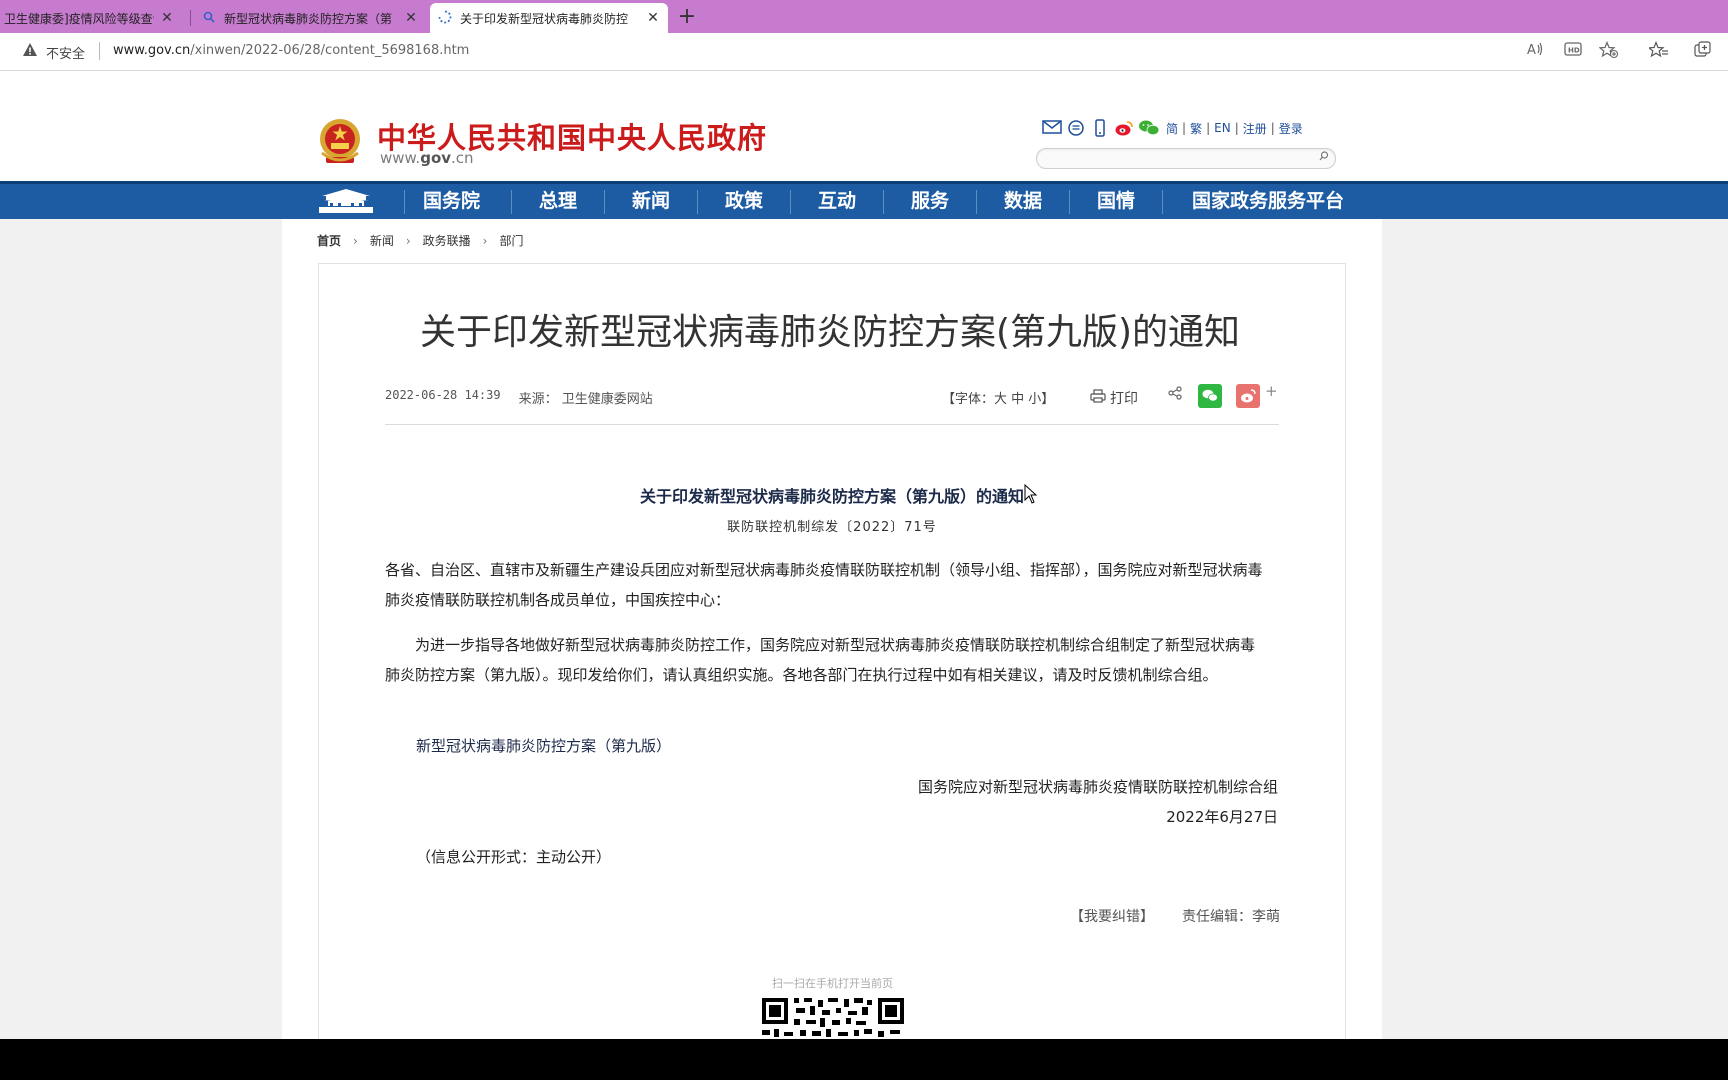 The width and height of the screenshot is (1728, 1080). What do you see at coordinates (329, 240) in the screenshot?
I see `breadcrumb-home: 首页` at bounding box center [329, 240].